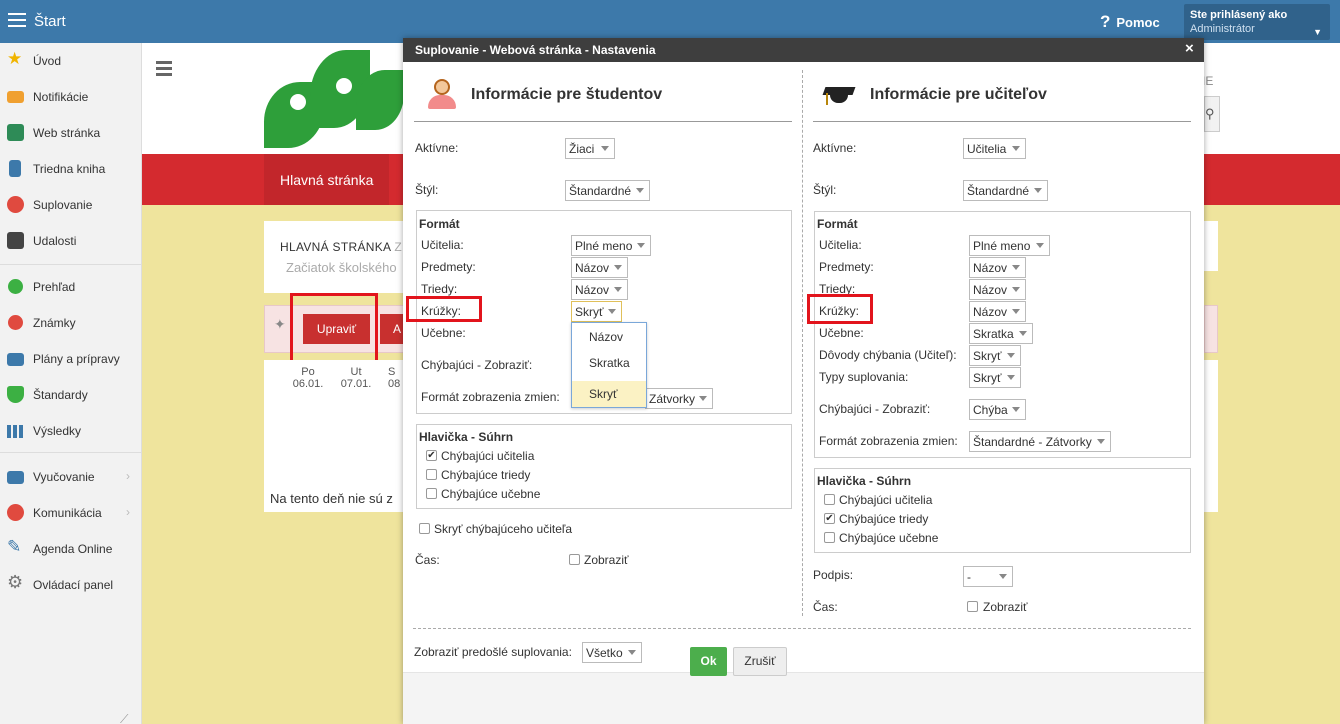  Describe the element at coordinates (477, 365) in the screenshot. I see `missing-label: Chýbajúci - Zobraziť:` at that location.